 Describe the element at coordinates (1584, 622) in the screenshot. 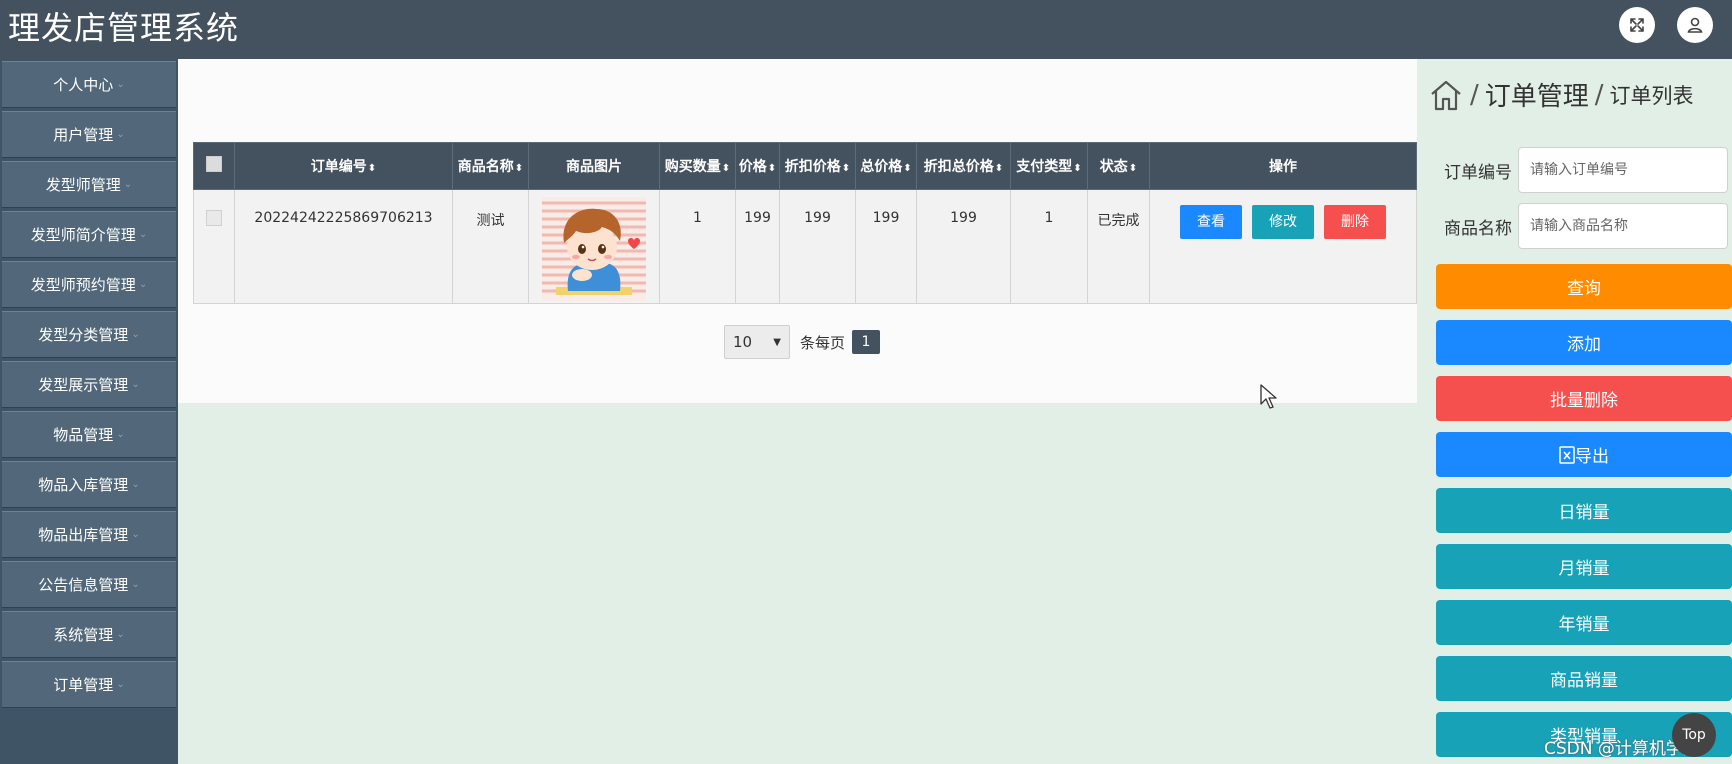

I see `yearly-sales-button: 年销量` at that location.